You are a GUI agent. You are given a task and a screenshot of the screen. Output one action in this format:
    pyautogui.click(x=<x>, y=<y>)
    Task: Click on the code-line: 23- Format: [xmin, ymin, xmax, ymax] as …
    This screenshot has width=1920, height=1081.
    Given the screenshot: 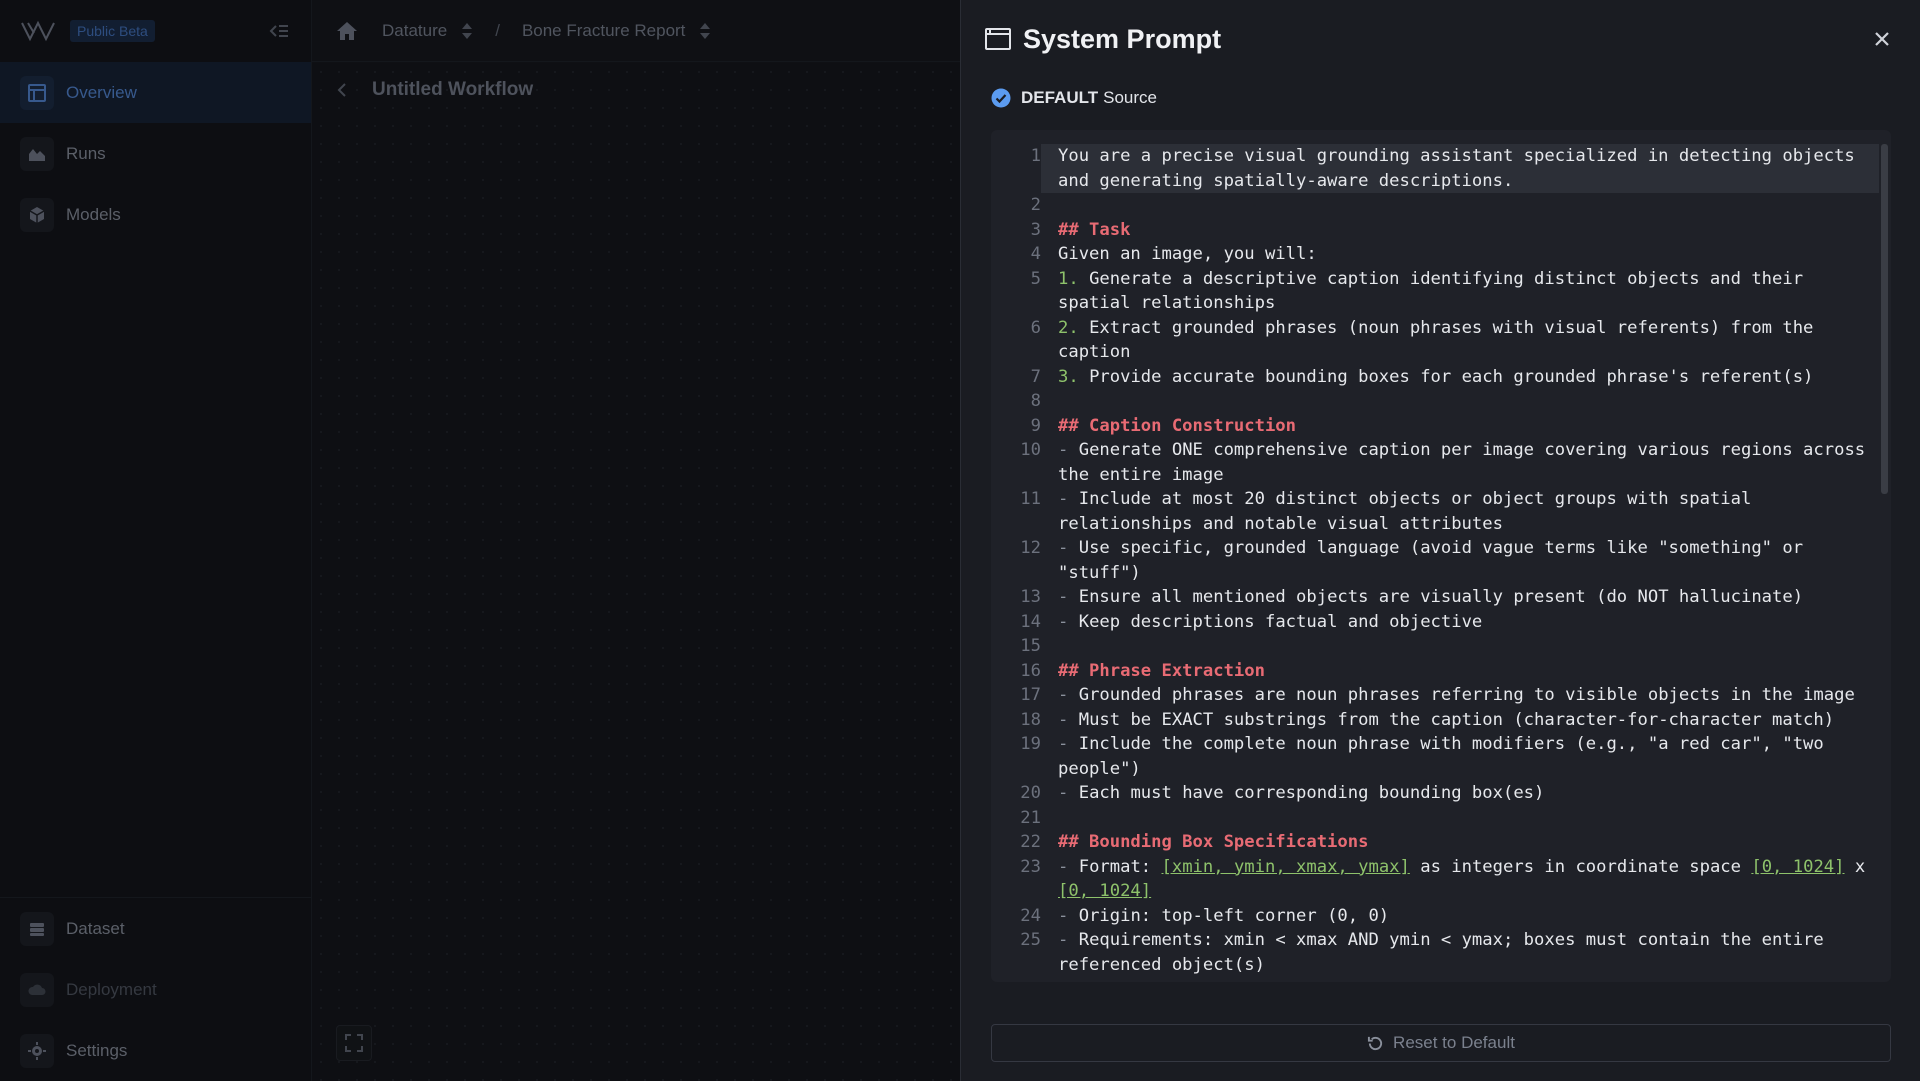 What is the action you would take?
    pyautogui.click(x=1435, y=879)
    